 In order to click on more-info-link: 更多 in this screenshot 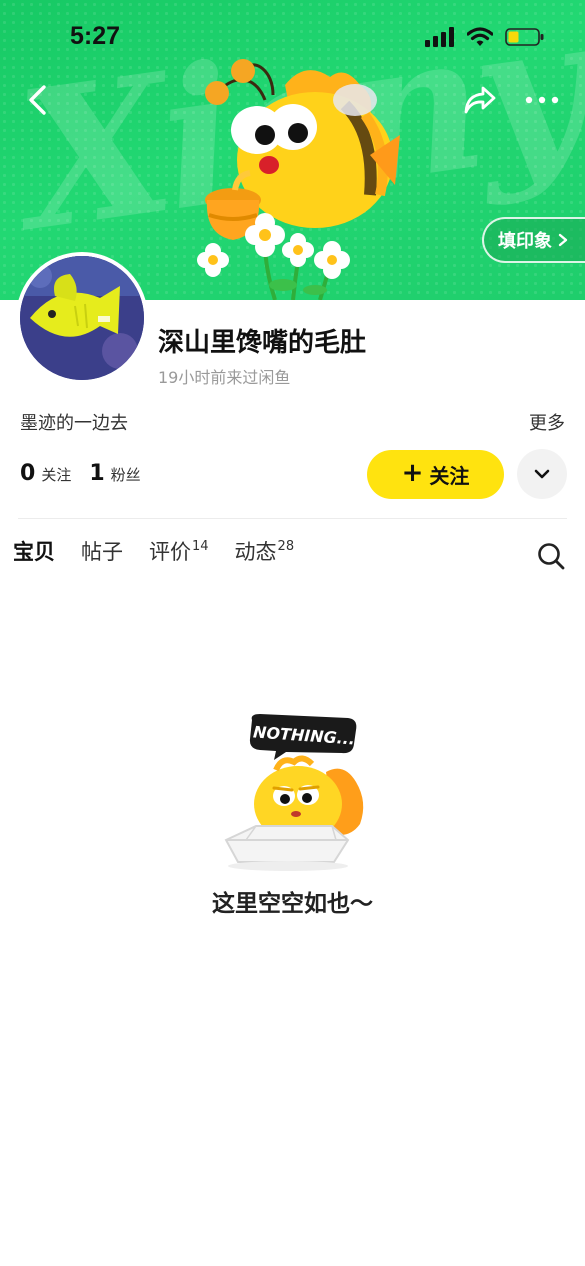, I will do `click(547, 422)`.